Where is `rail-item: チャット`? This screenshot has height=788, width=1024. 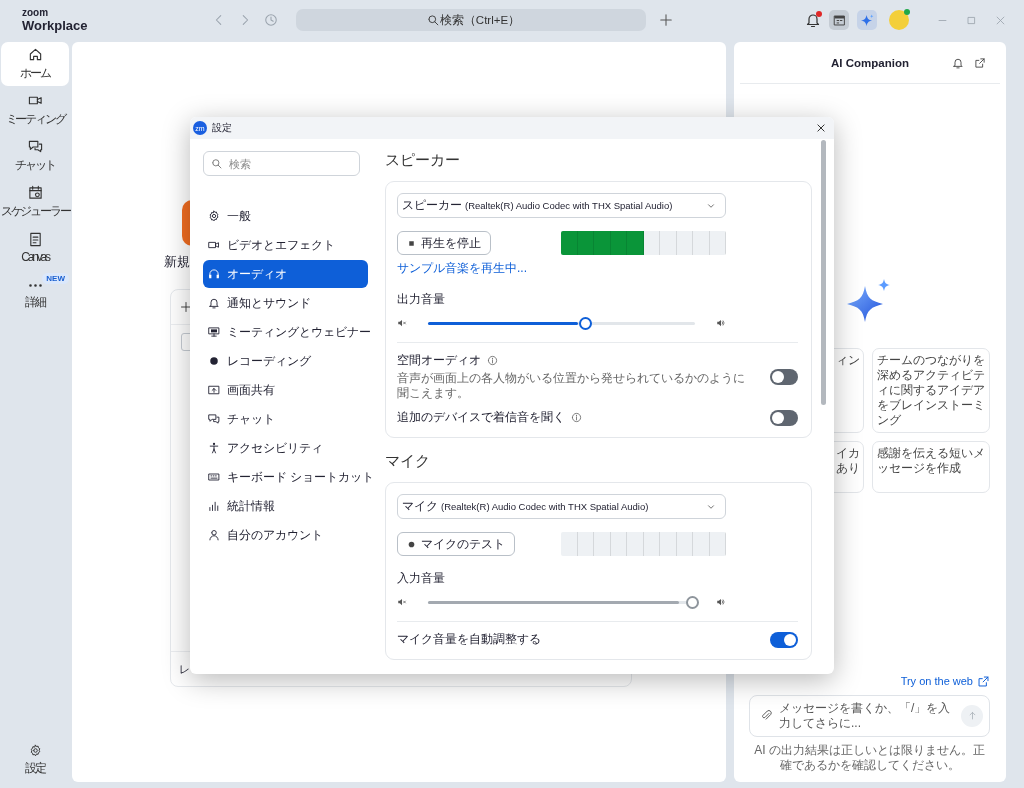 rail-item: チャット is located at coordinates (35, 156).